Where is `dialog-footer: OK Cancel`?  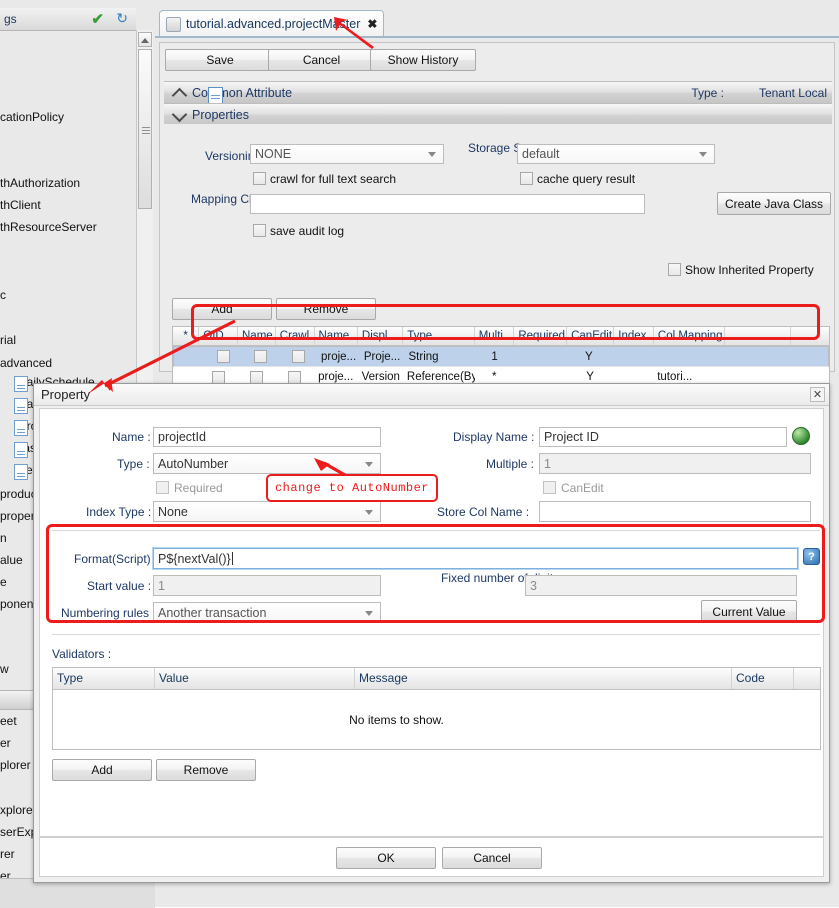 dialog-footer: OK Cancel is located at coordinates (431, 857).